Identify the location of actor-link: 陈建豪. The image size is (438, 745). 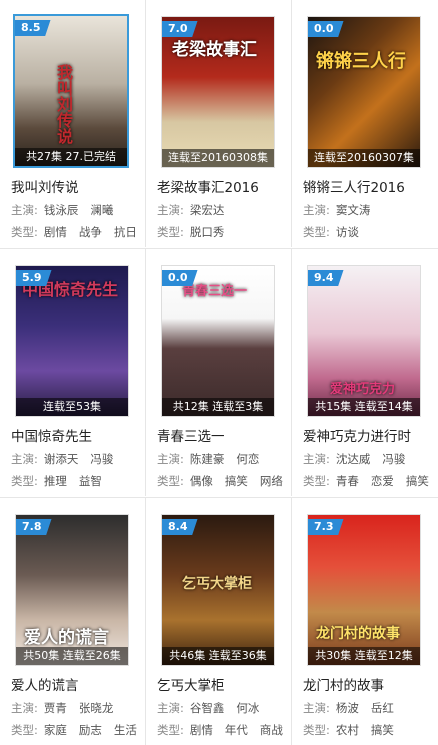
(207, 459).